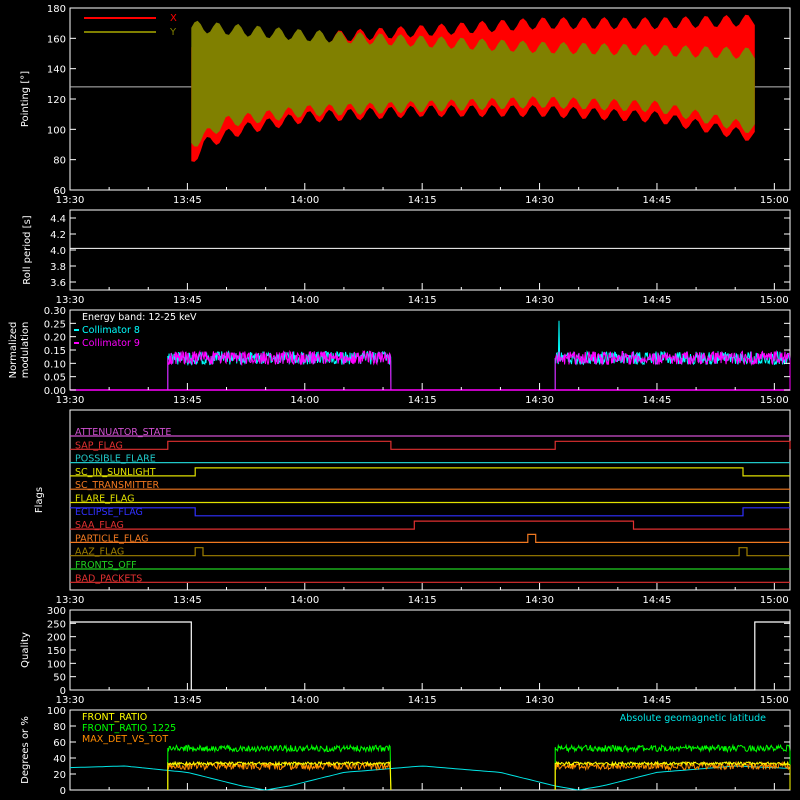 The width and height of the screenshot is (800, 800). What do you see at coordinates (657, 200) in the screenshot?
I see `pointing-xtick-label: 14:45` at bounding box center [657, 200].